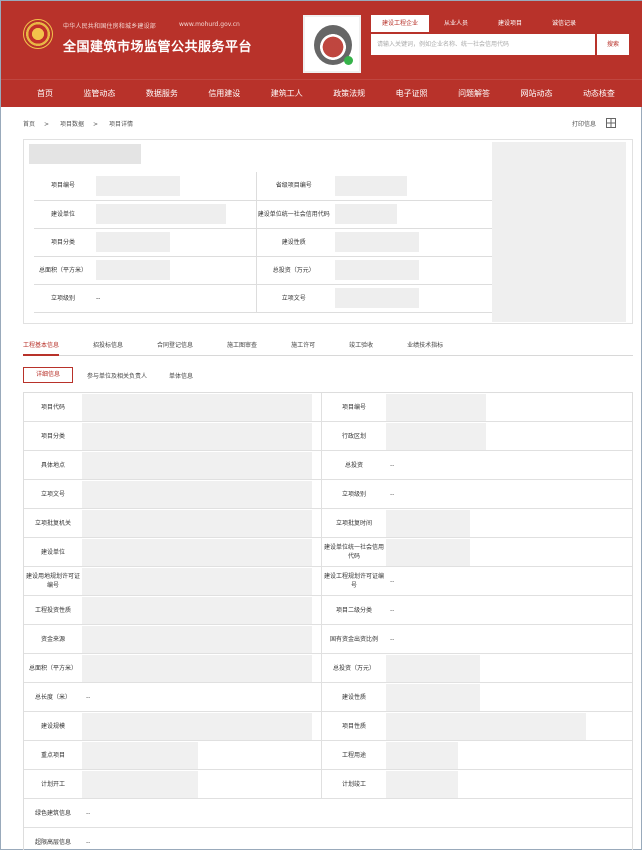 This screenshot has height=850, width=642. What do you see at coordinates (52, 842) in the screenshot?
I see `detail-label: 超限高层信息` at bounding box center [52, 842].